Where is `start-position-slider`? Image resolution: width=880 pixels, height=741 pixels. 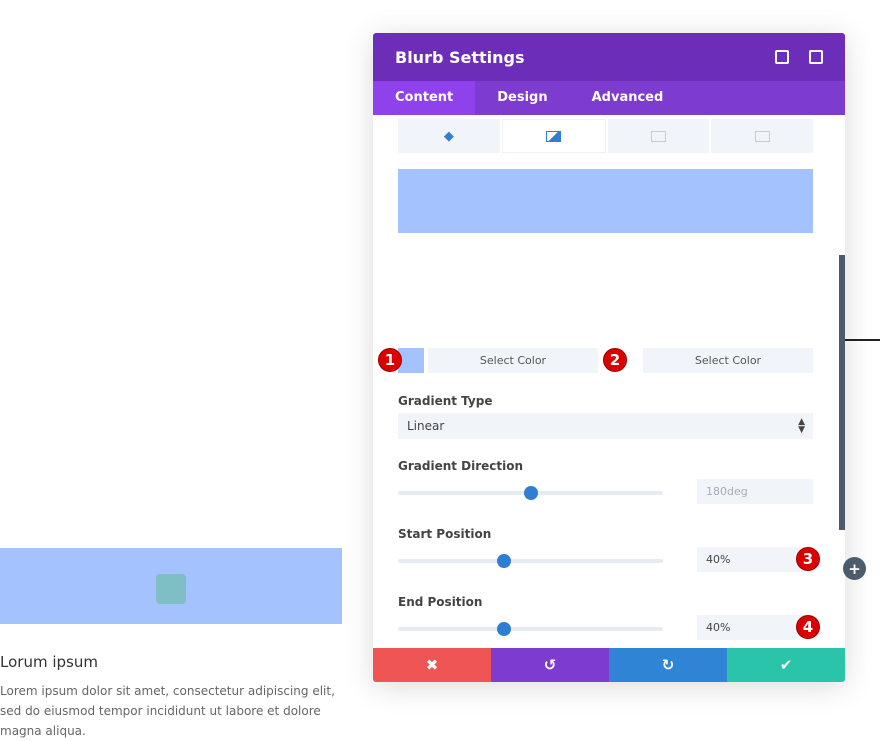
start-position-slider is located at coordinates (530, 561).